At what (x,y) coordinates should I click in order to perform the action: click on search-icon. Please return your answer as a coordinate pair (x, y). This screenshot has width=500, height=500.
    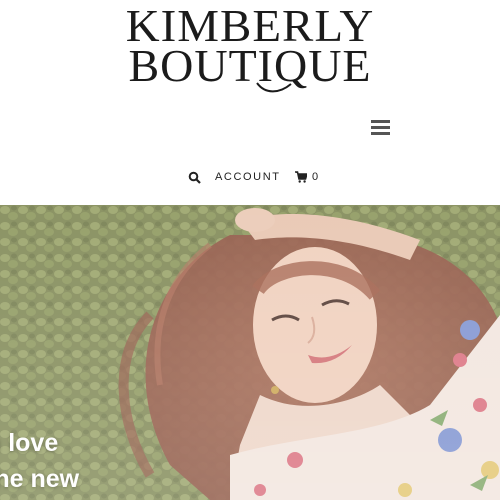
    Looking at the image, I should click on (195, 178).